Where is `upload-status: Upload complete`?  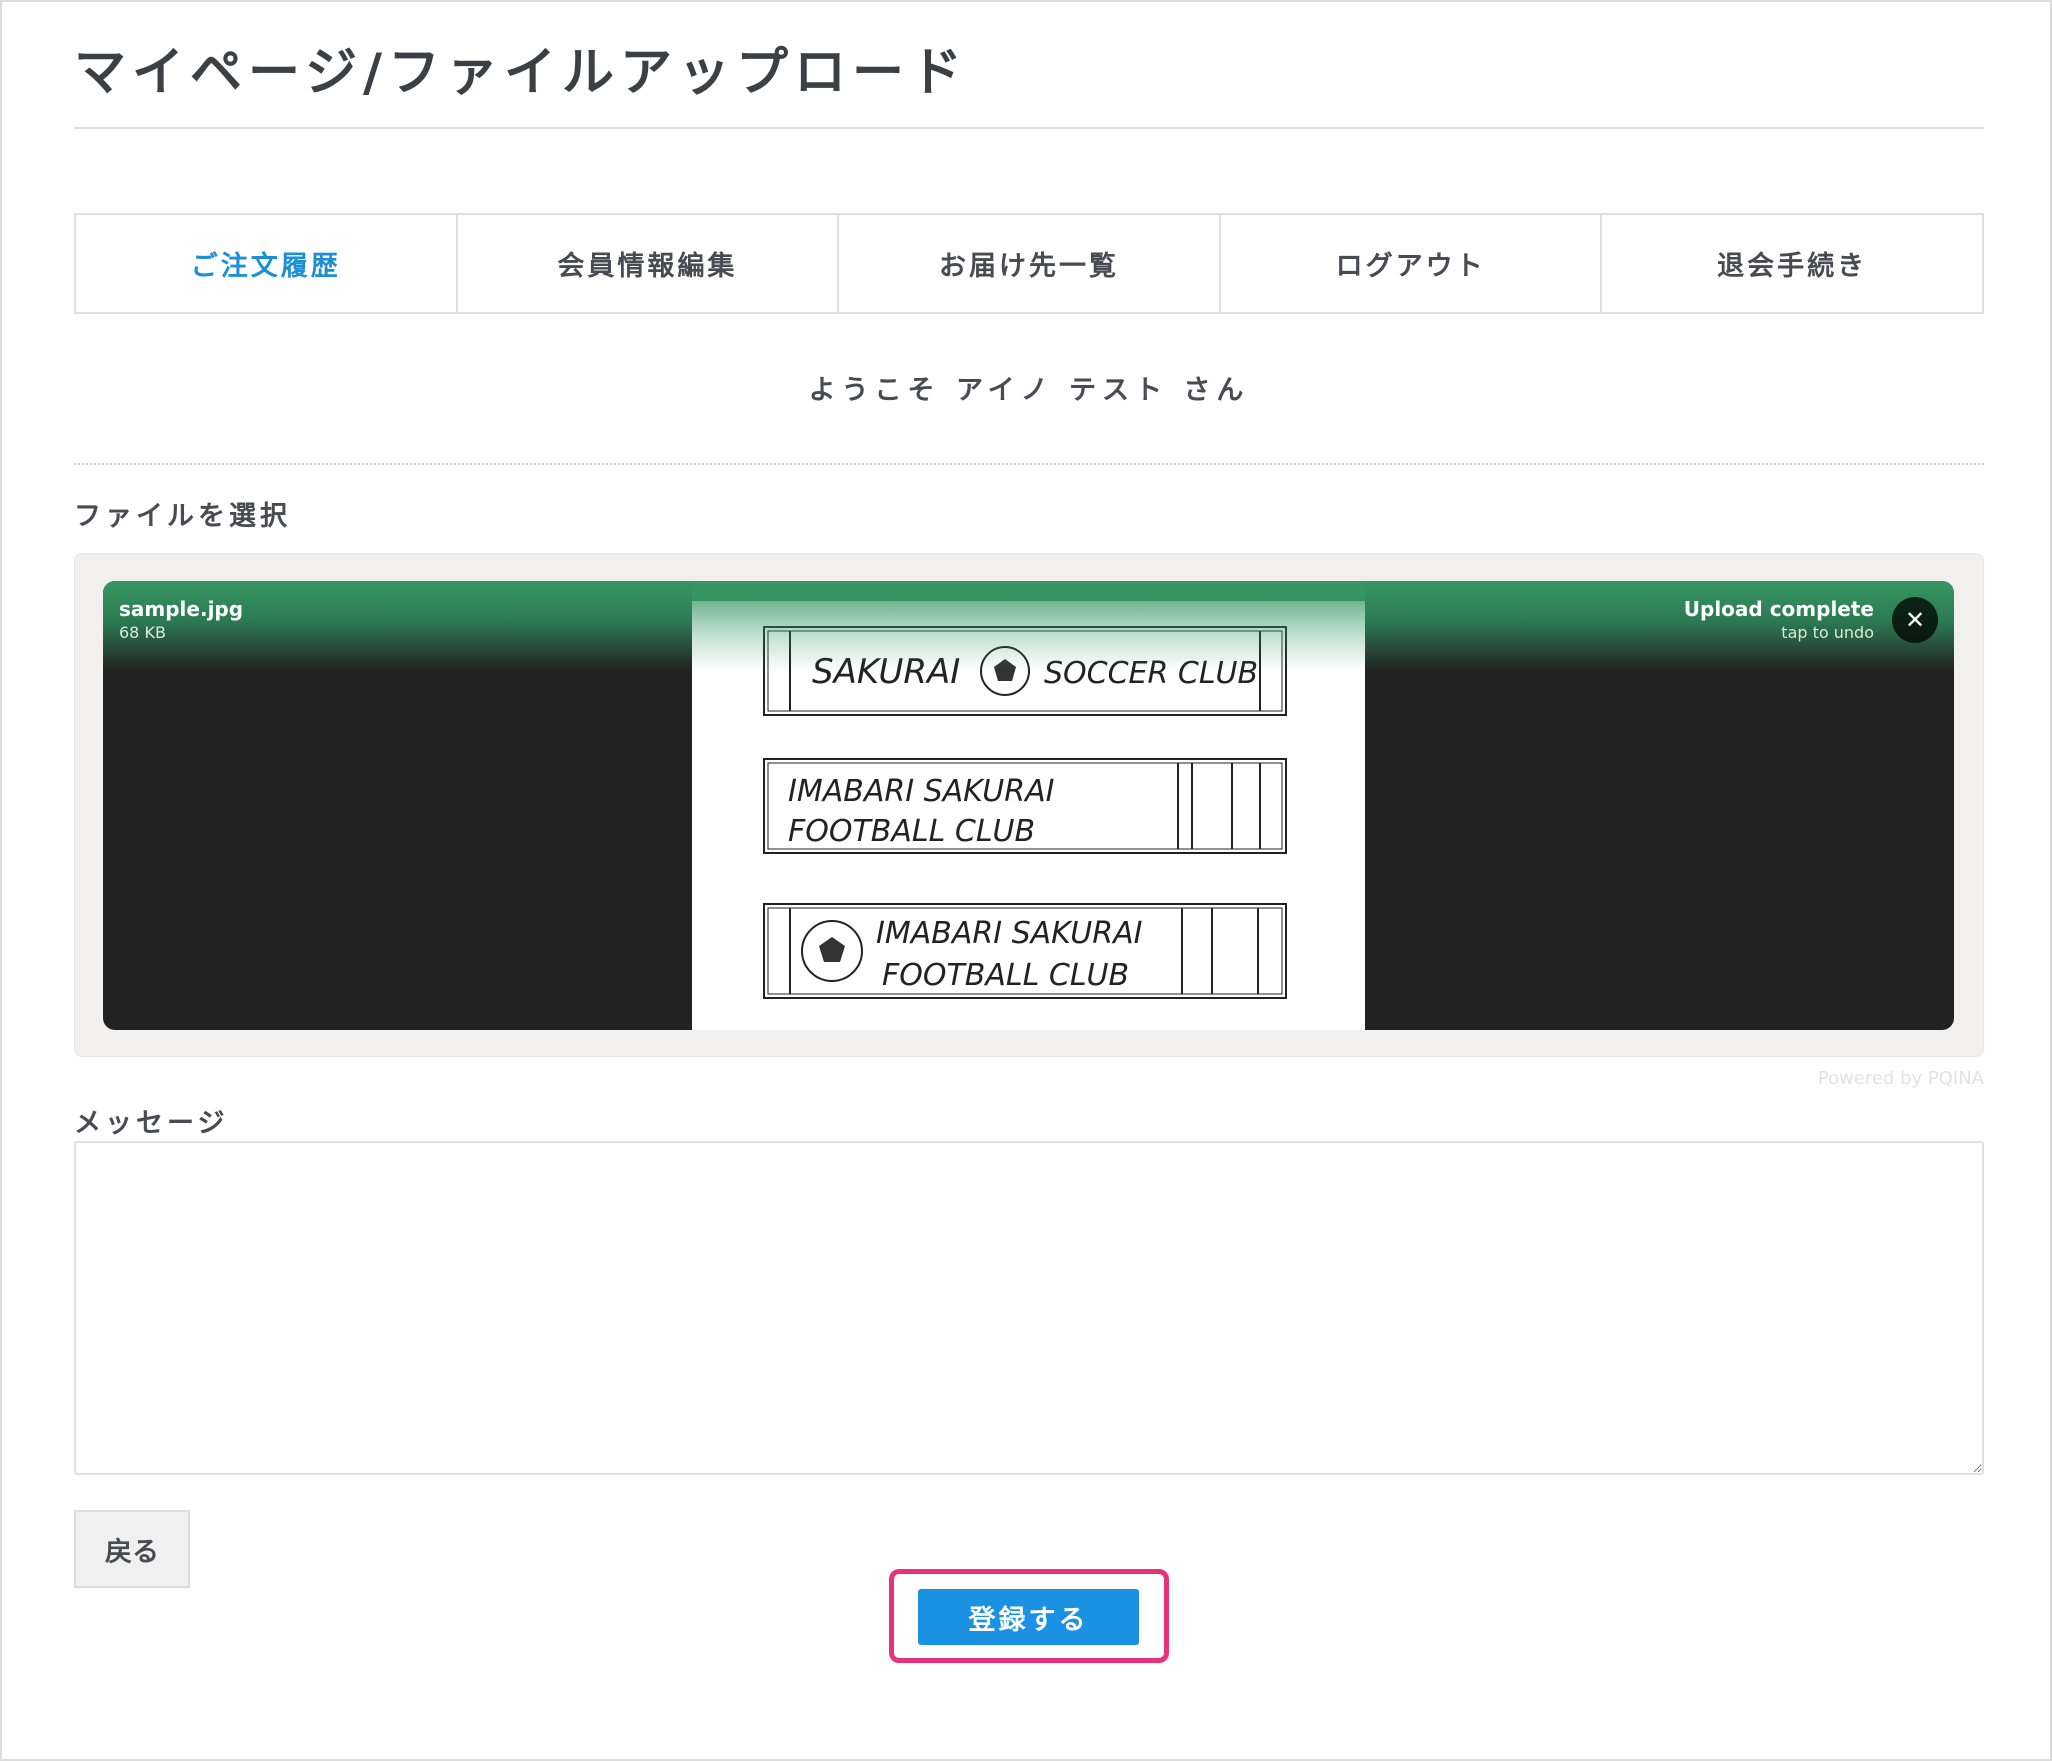
upload-status: Upload complete is located at coordinates (1778, 609).